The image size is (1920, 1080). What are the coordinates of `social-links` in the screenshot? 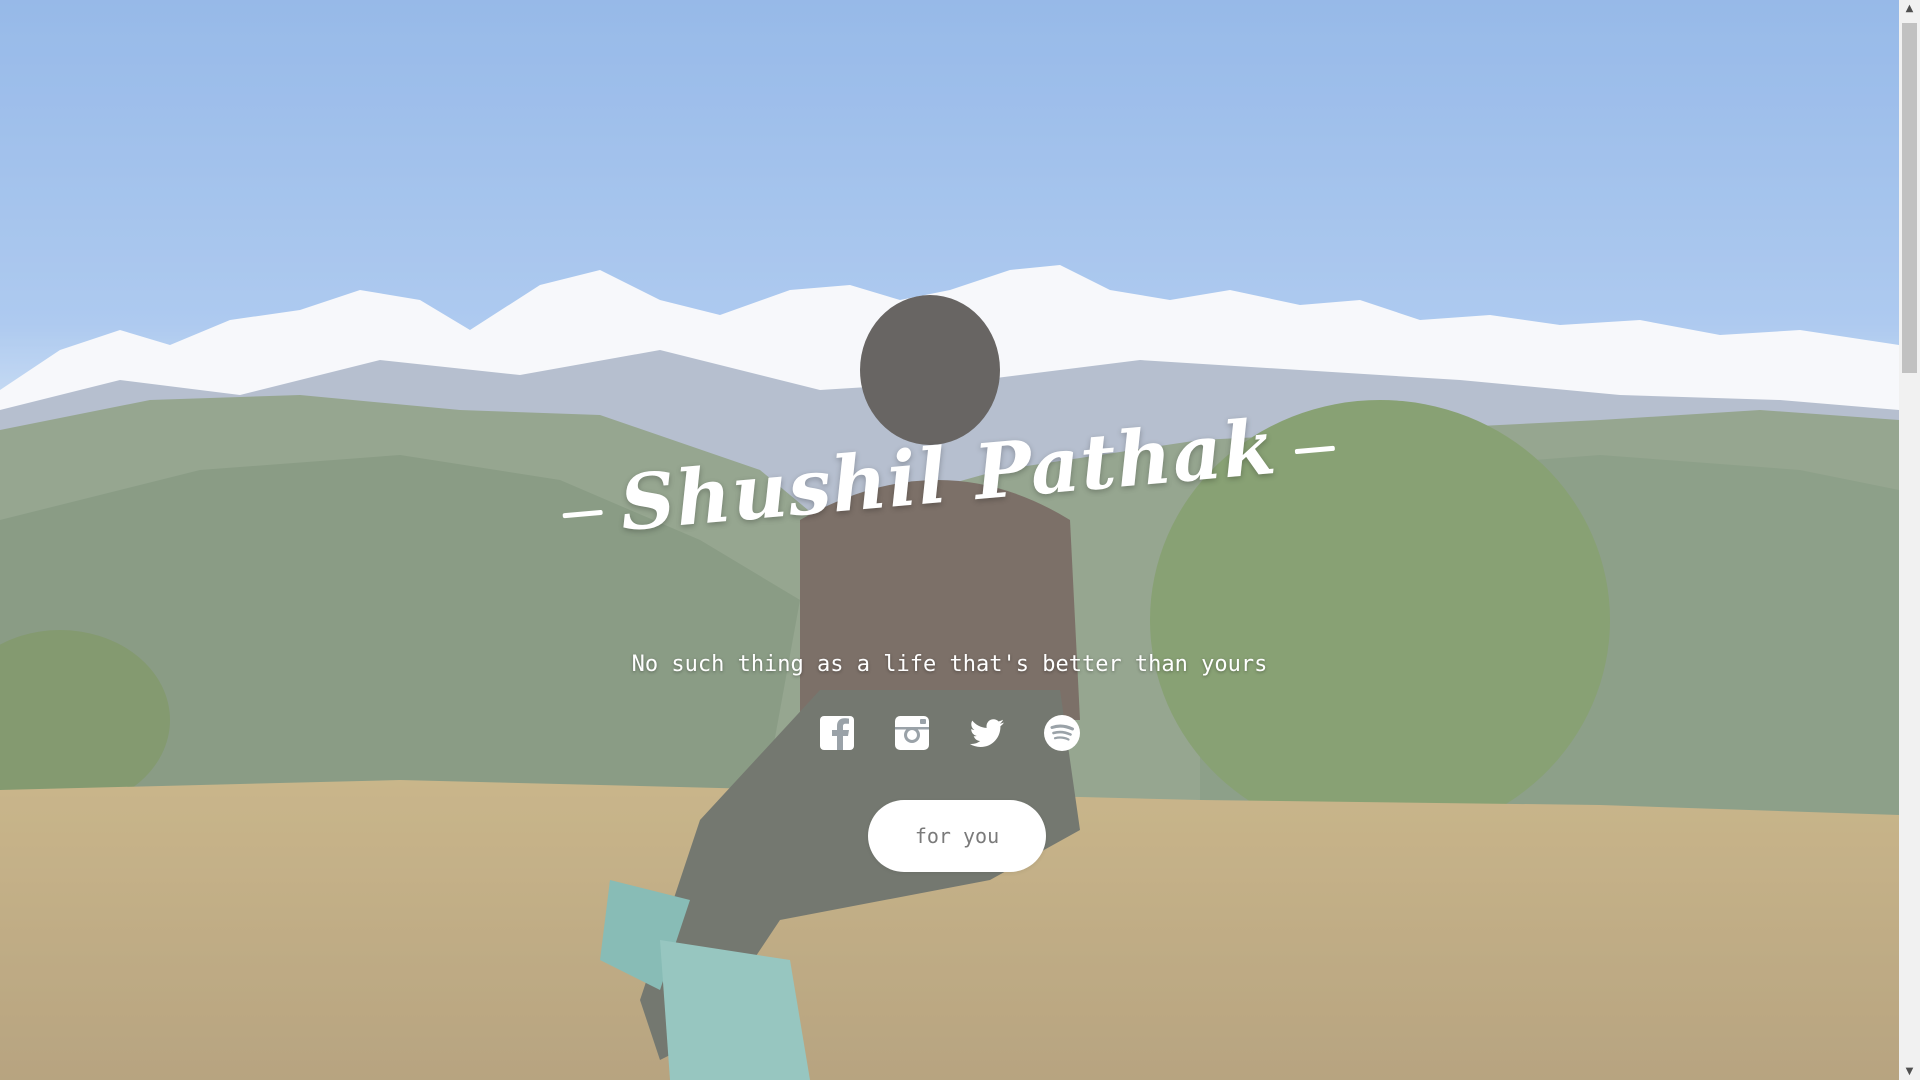 It's located at (949, 733).